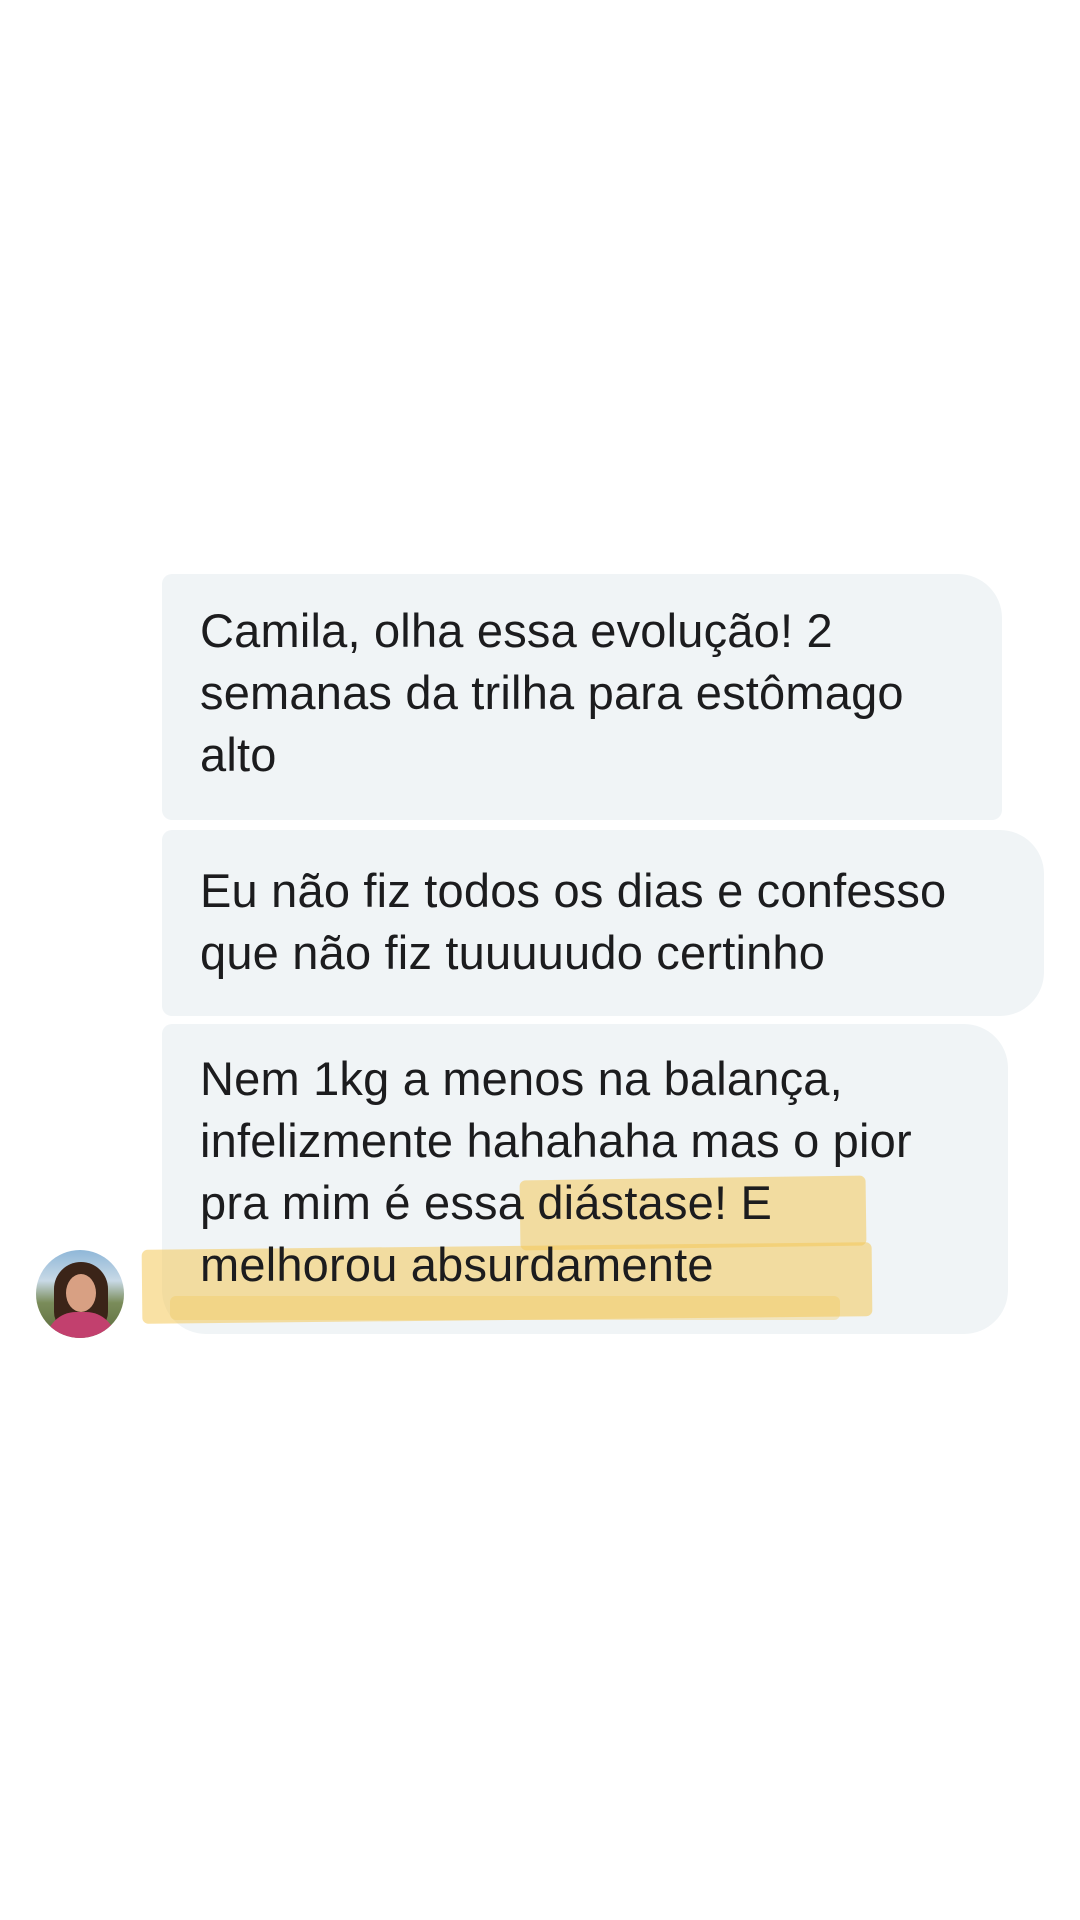  What do you see at coordinates (457, 1264) in the screenshot?
I see `message-text-line: melhorou absurdamente` at bounding box center [457, 1264].